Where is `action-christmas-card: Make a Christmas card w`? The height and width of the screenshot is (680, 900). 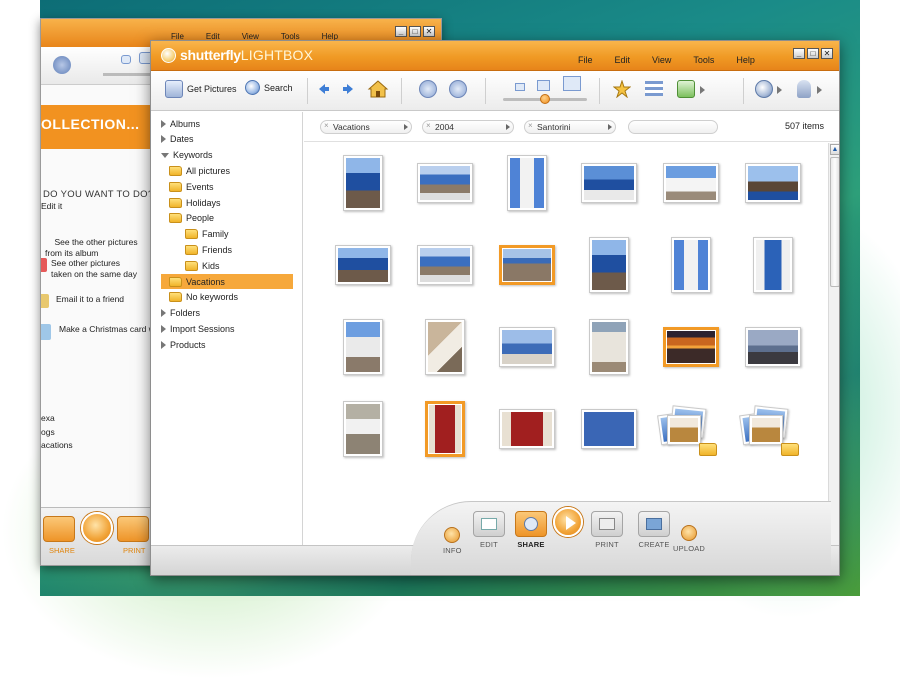 action-christmas-card: Make a Christmas card w is located at coordinates (98, 332).